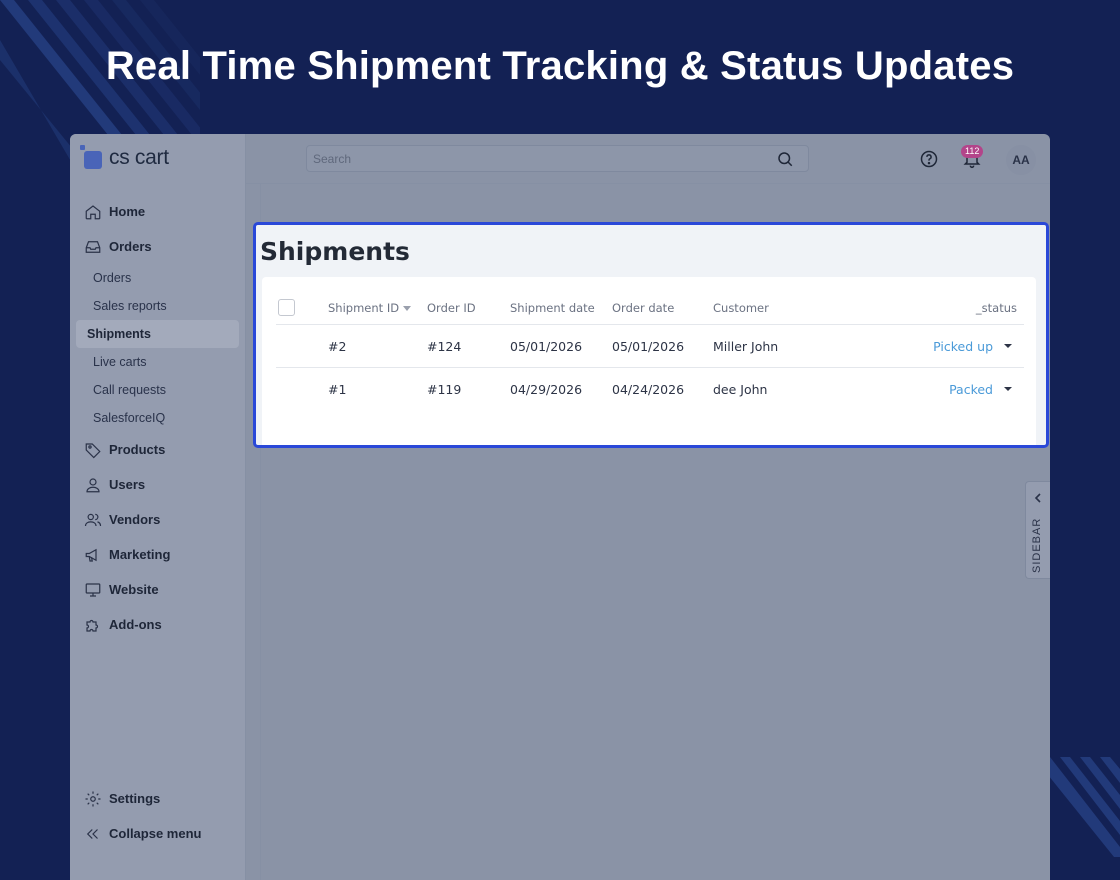 This screenshot has width=1120, height=880. I want to click on page-title: Shipments, so click(335, 251).